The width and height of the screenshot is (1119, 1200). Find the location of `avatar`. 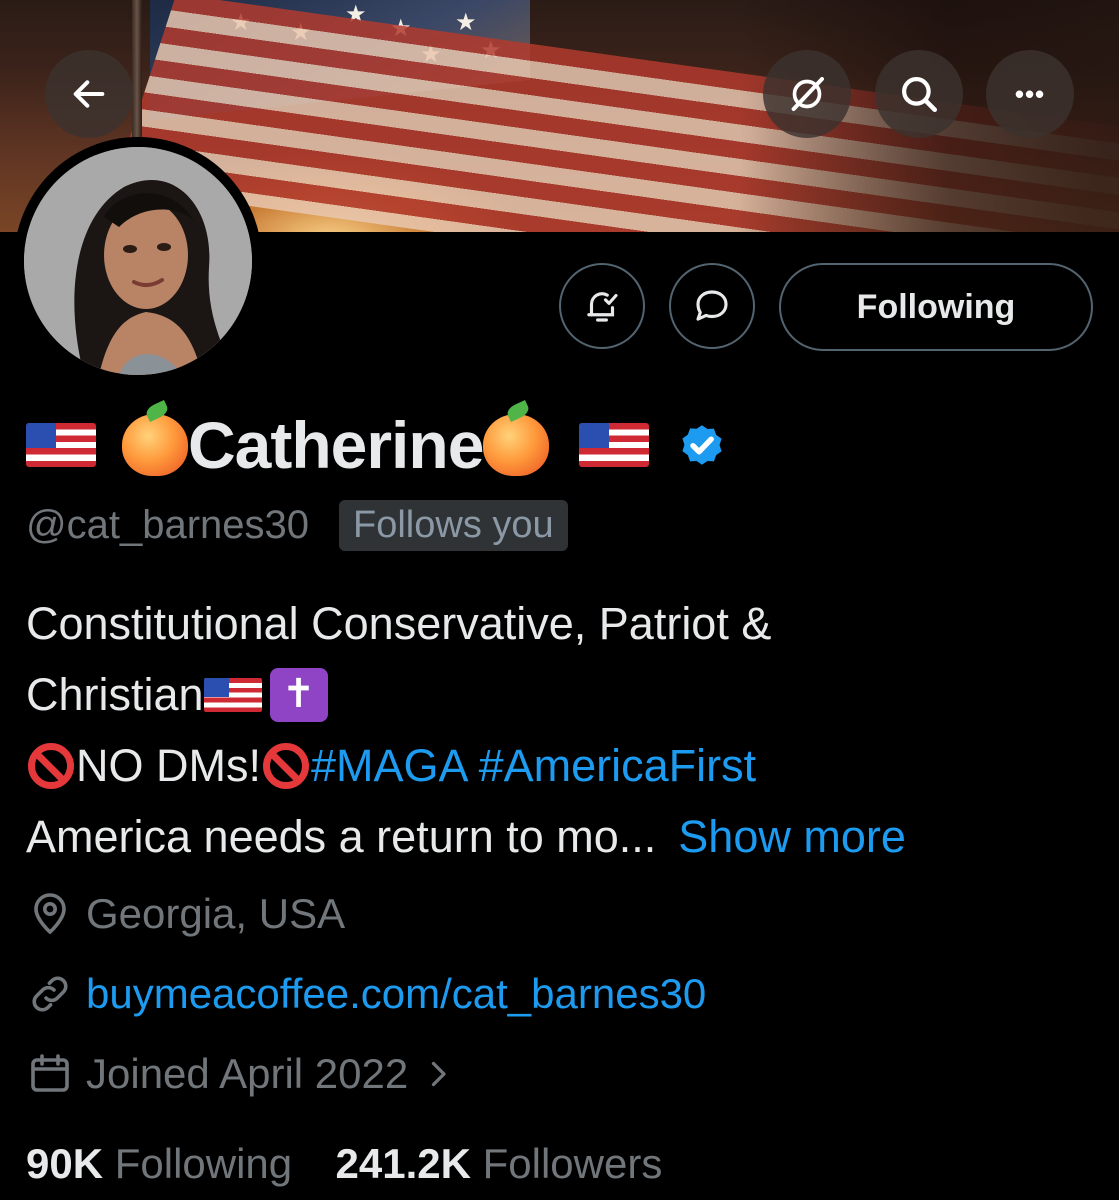

avatar is located at coordinates (138, 261).